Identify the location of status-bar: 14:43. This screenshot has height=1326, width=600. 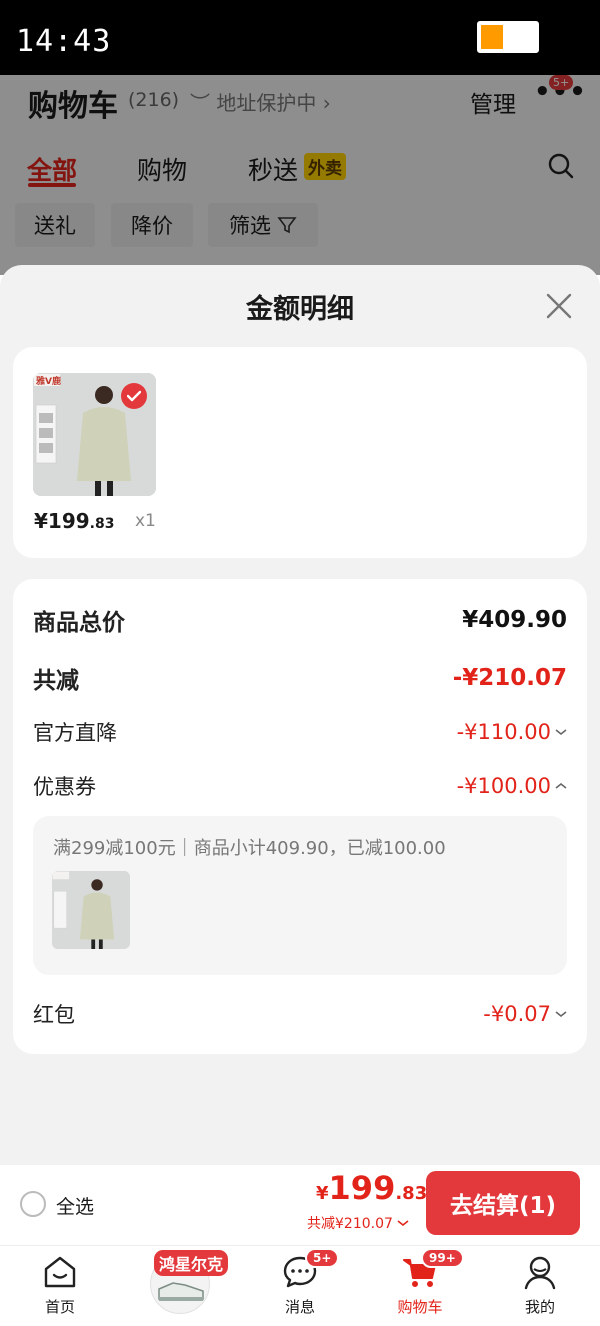
(300, 37).